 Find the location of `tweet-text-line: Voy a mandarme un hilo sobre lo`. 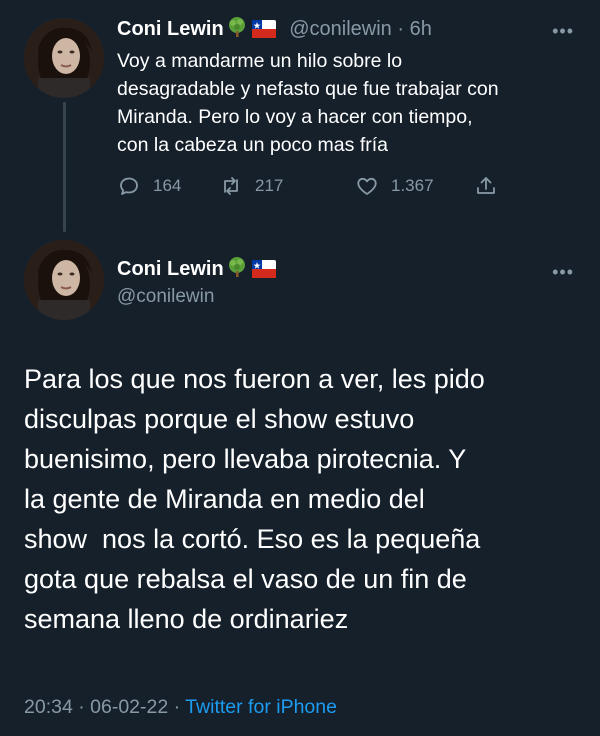

tweet-text-line: Voy a mandarme un hilo sobre lo is located at coordinates (260, 61).